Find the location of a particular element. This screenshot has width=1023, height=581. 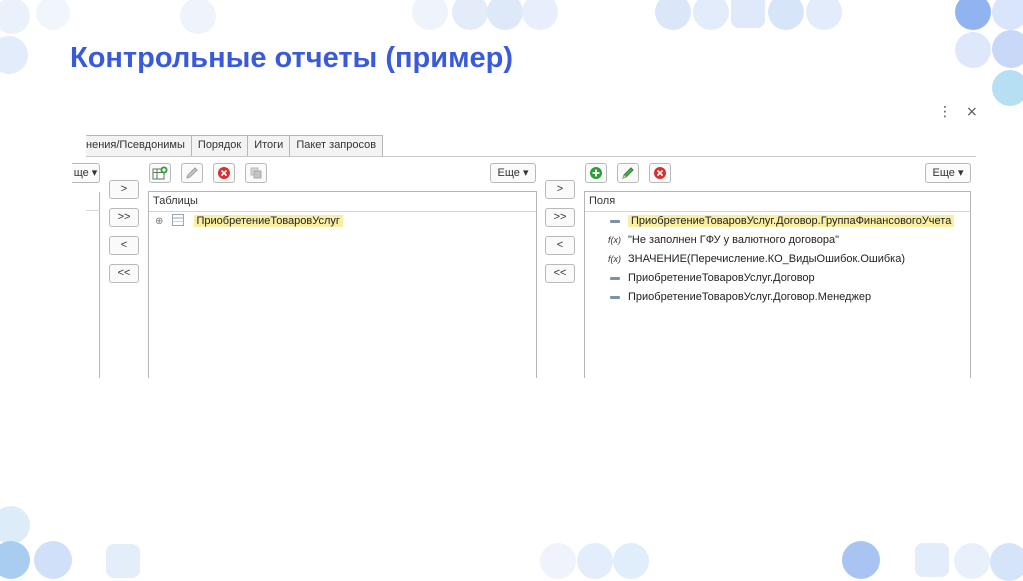

move-all-right-button: >> is located at coordinates (124, 217).